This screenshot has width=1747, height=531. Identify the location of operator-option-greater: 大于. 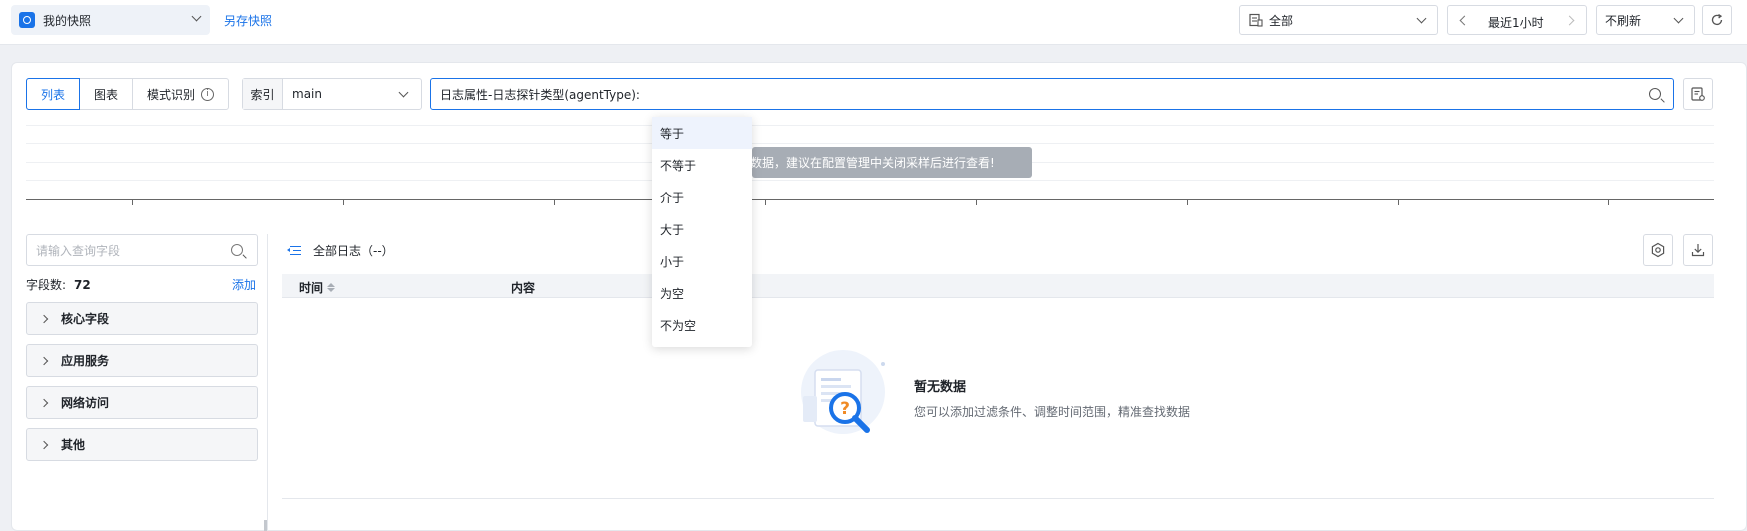
(702, 229).